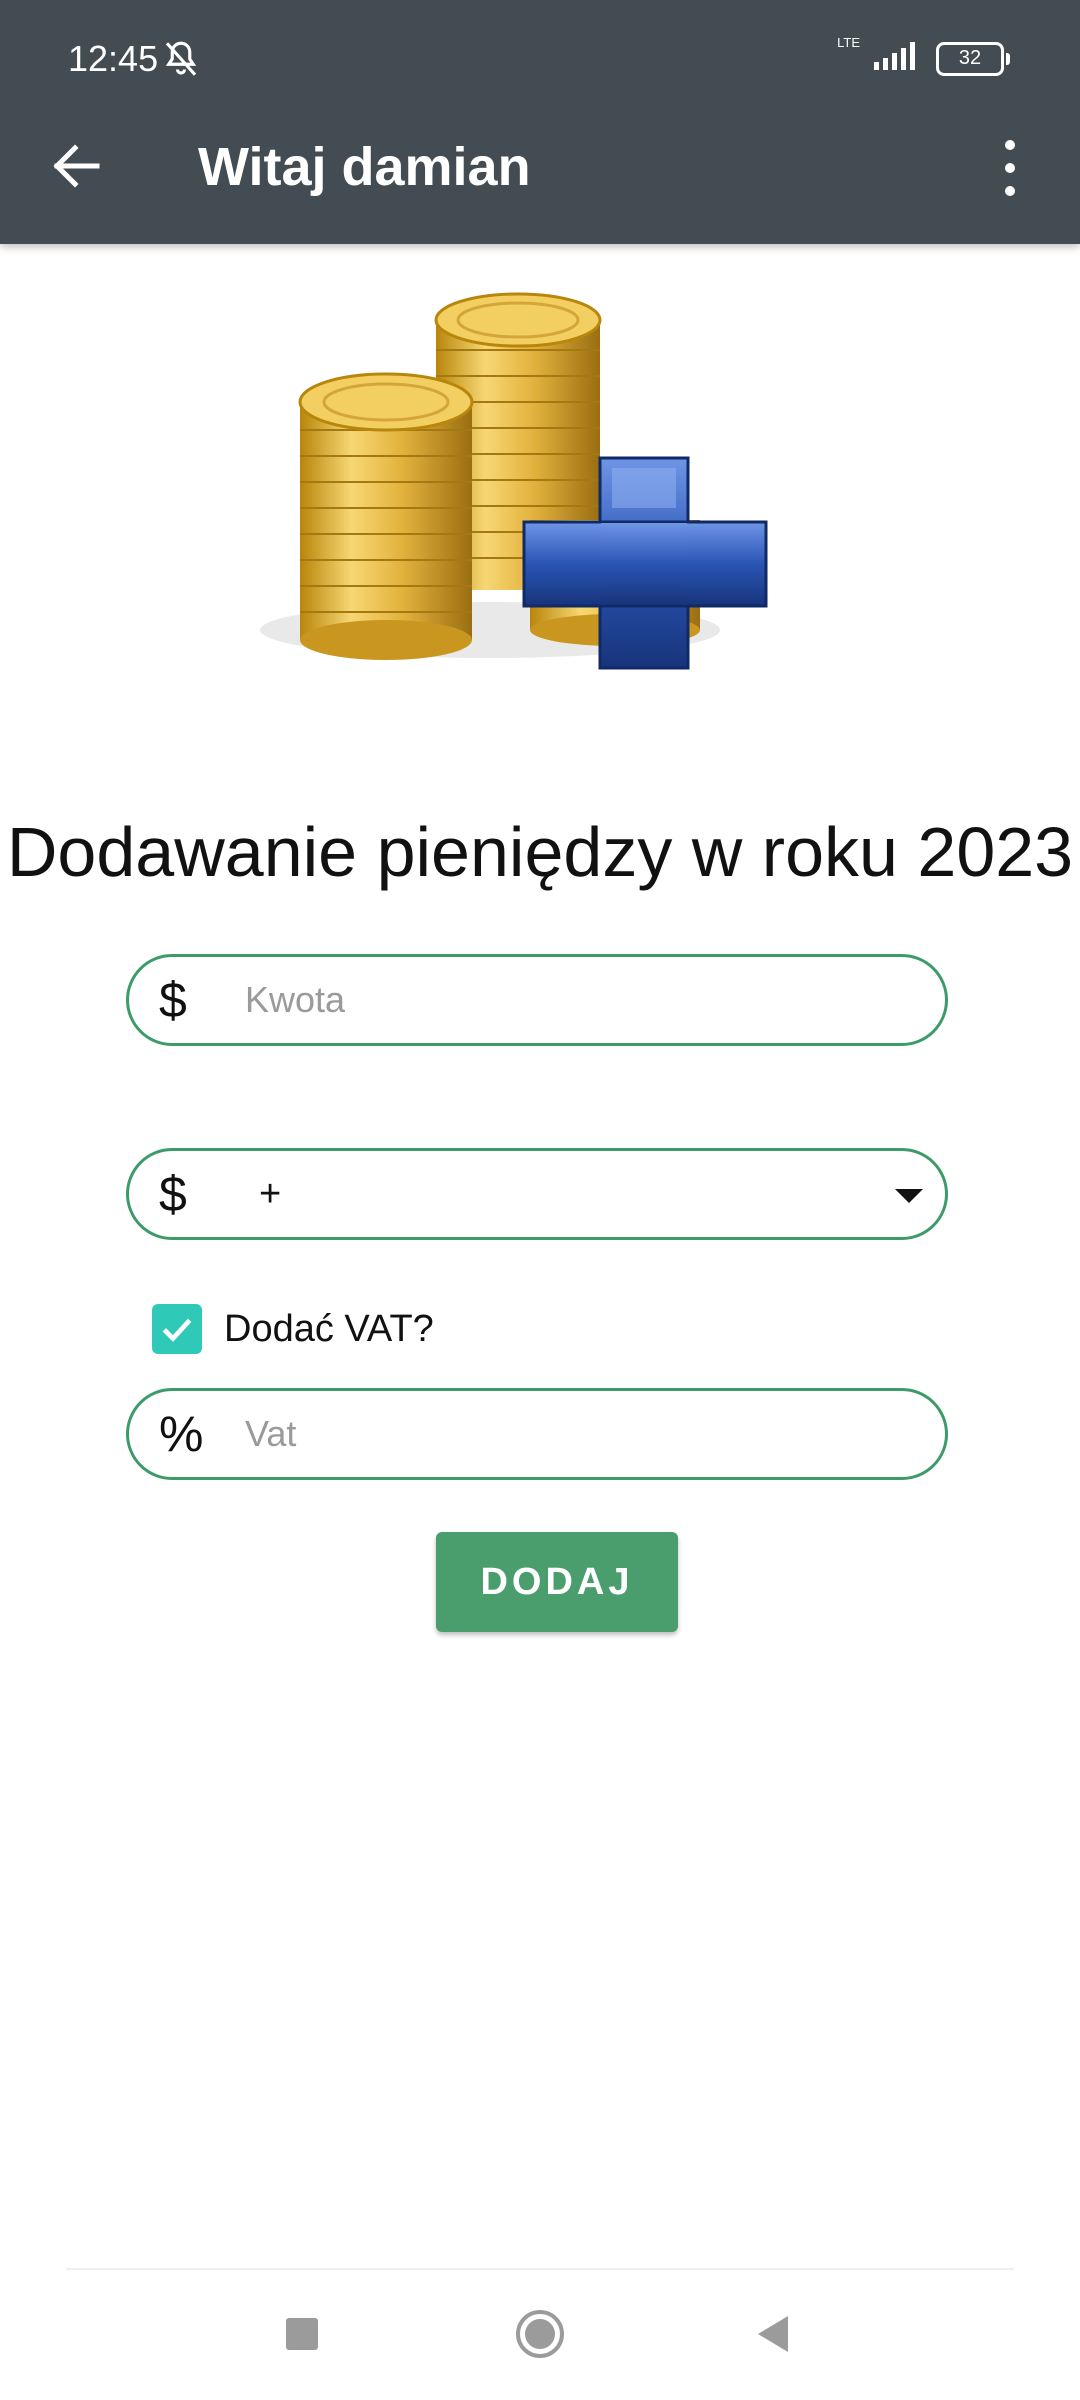 The width and height of the screenshot is (1080, 2400). What do you see at coordinates (270, 1193) in the screenshot?
I see `operation-selected-value: +` at bounding box center [270, 1193].